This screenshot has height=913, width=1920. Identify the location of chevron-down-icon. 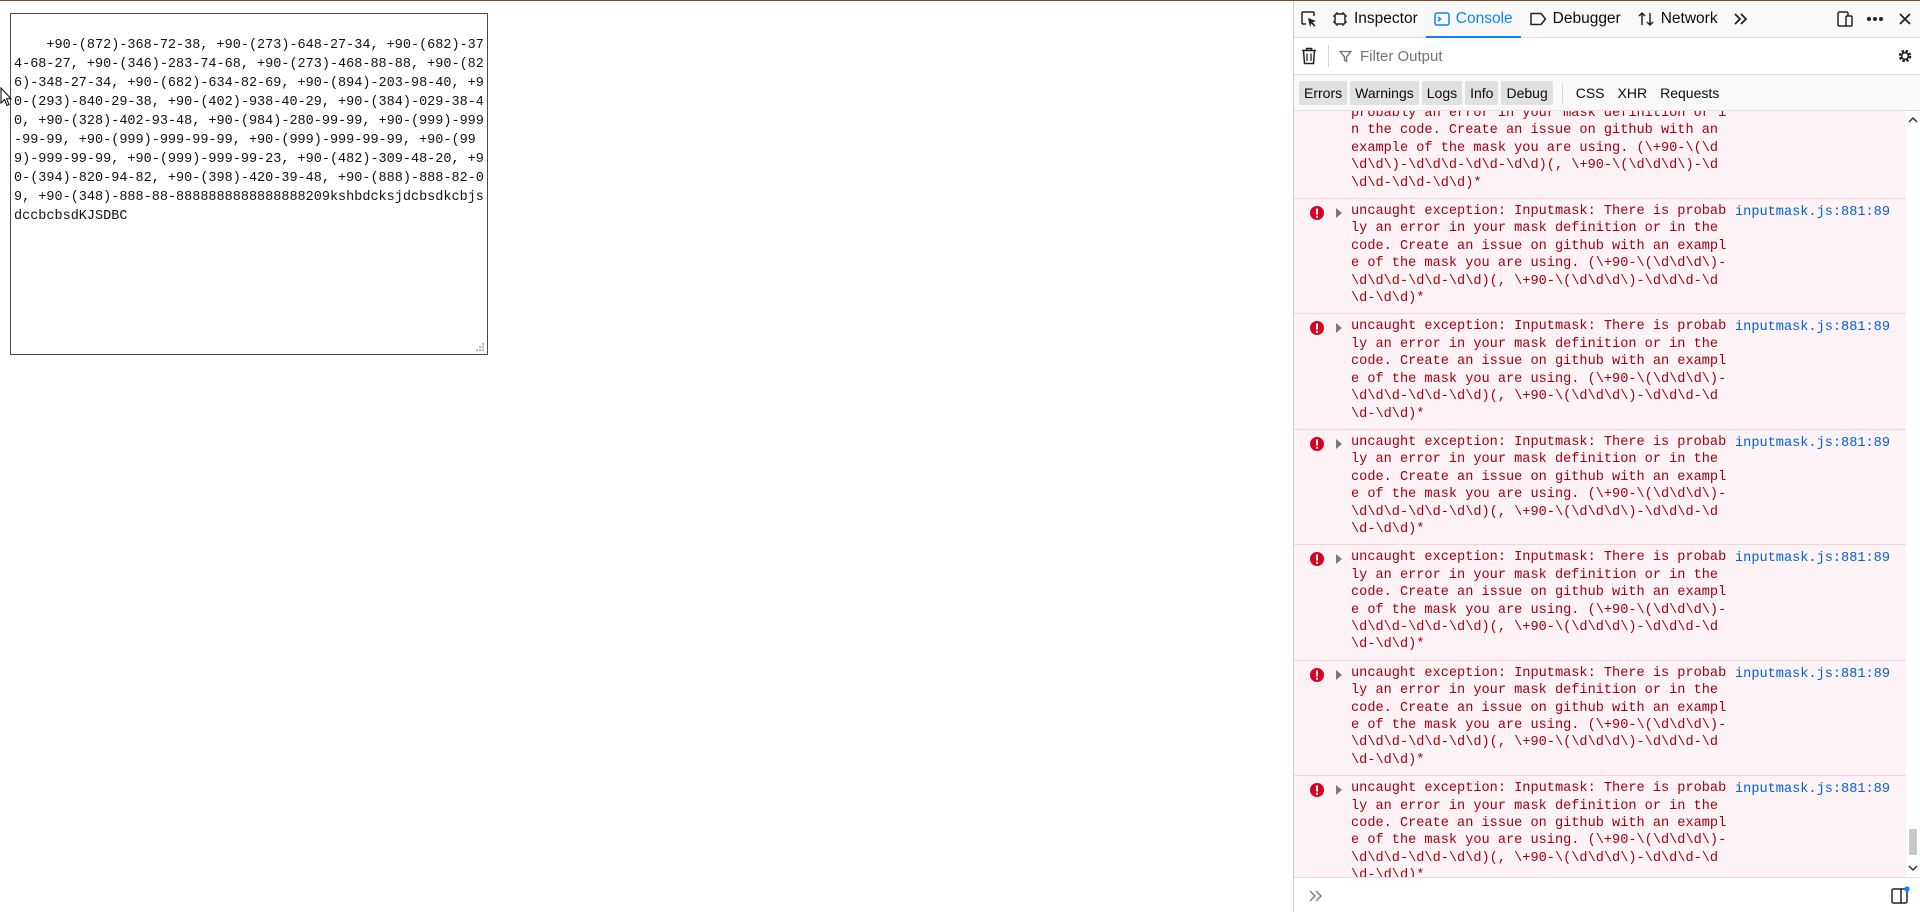
(1913, 868).